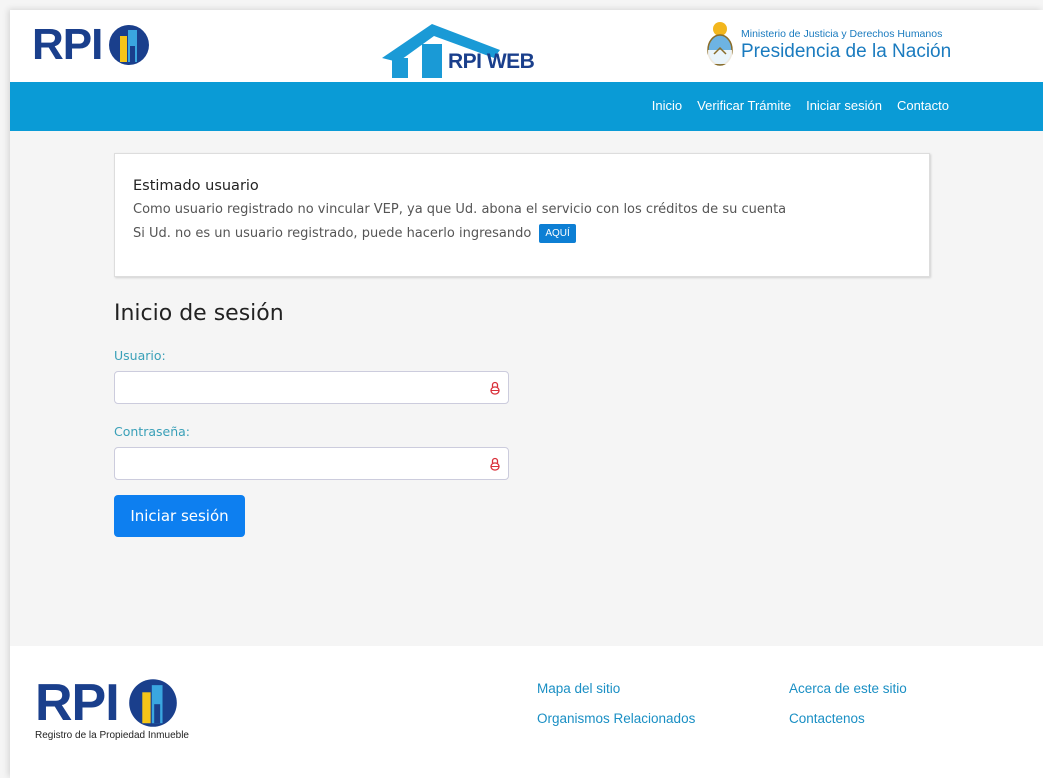 The image size is (1043, 778). What do you see at coordinates (844, 105) in the screenshot?
I see `nav-iniciar-sesion: Iniciar sesión` at bounding box center [844, 105].